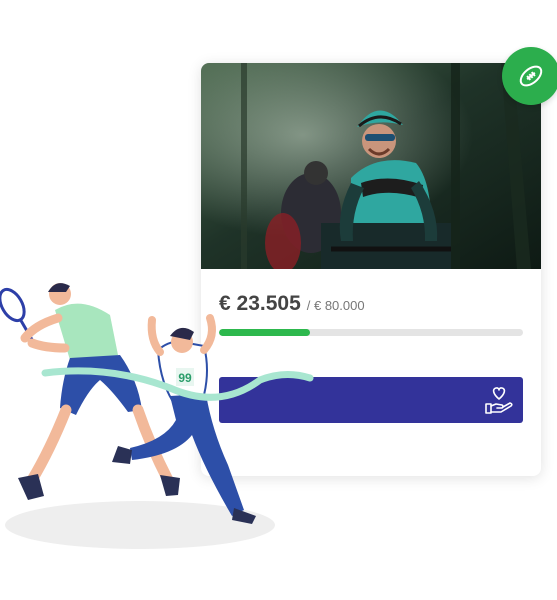 Image resolution: width=557 pixels, height=600 pixels. I want to click on football-icon, so click(531, 76).